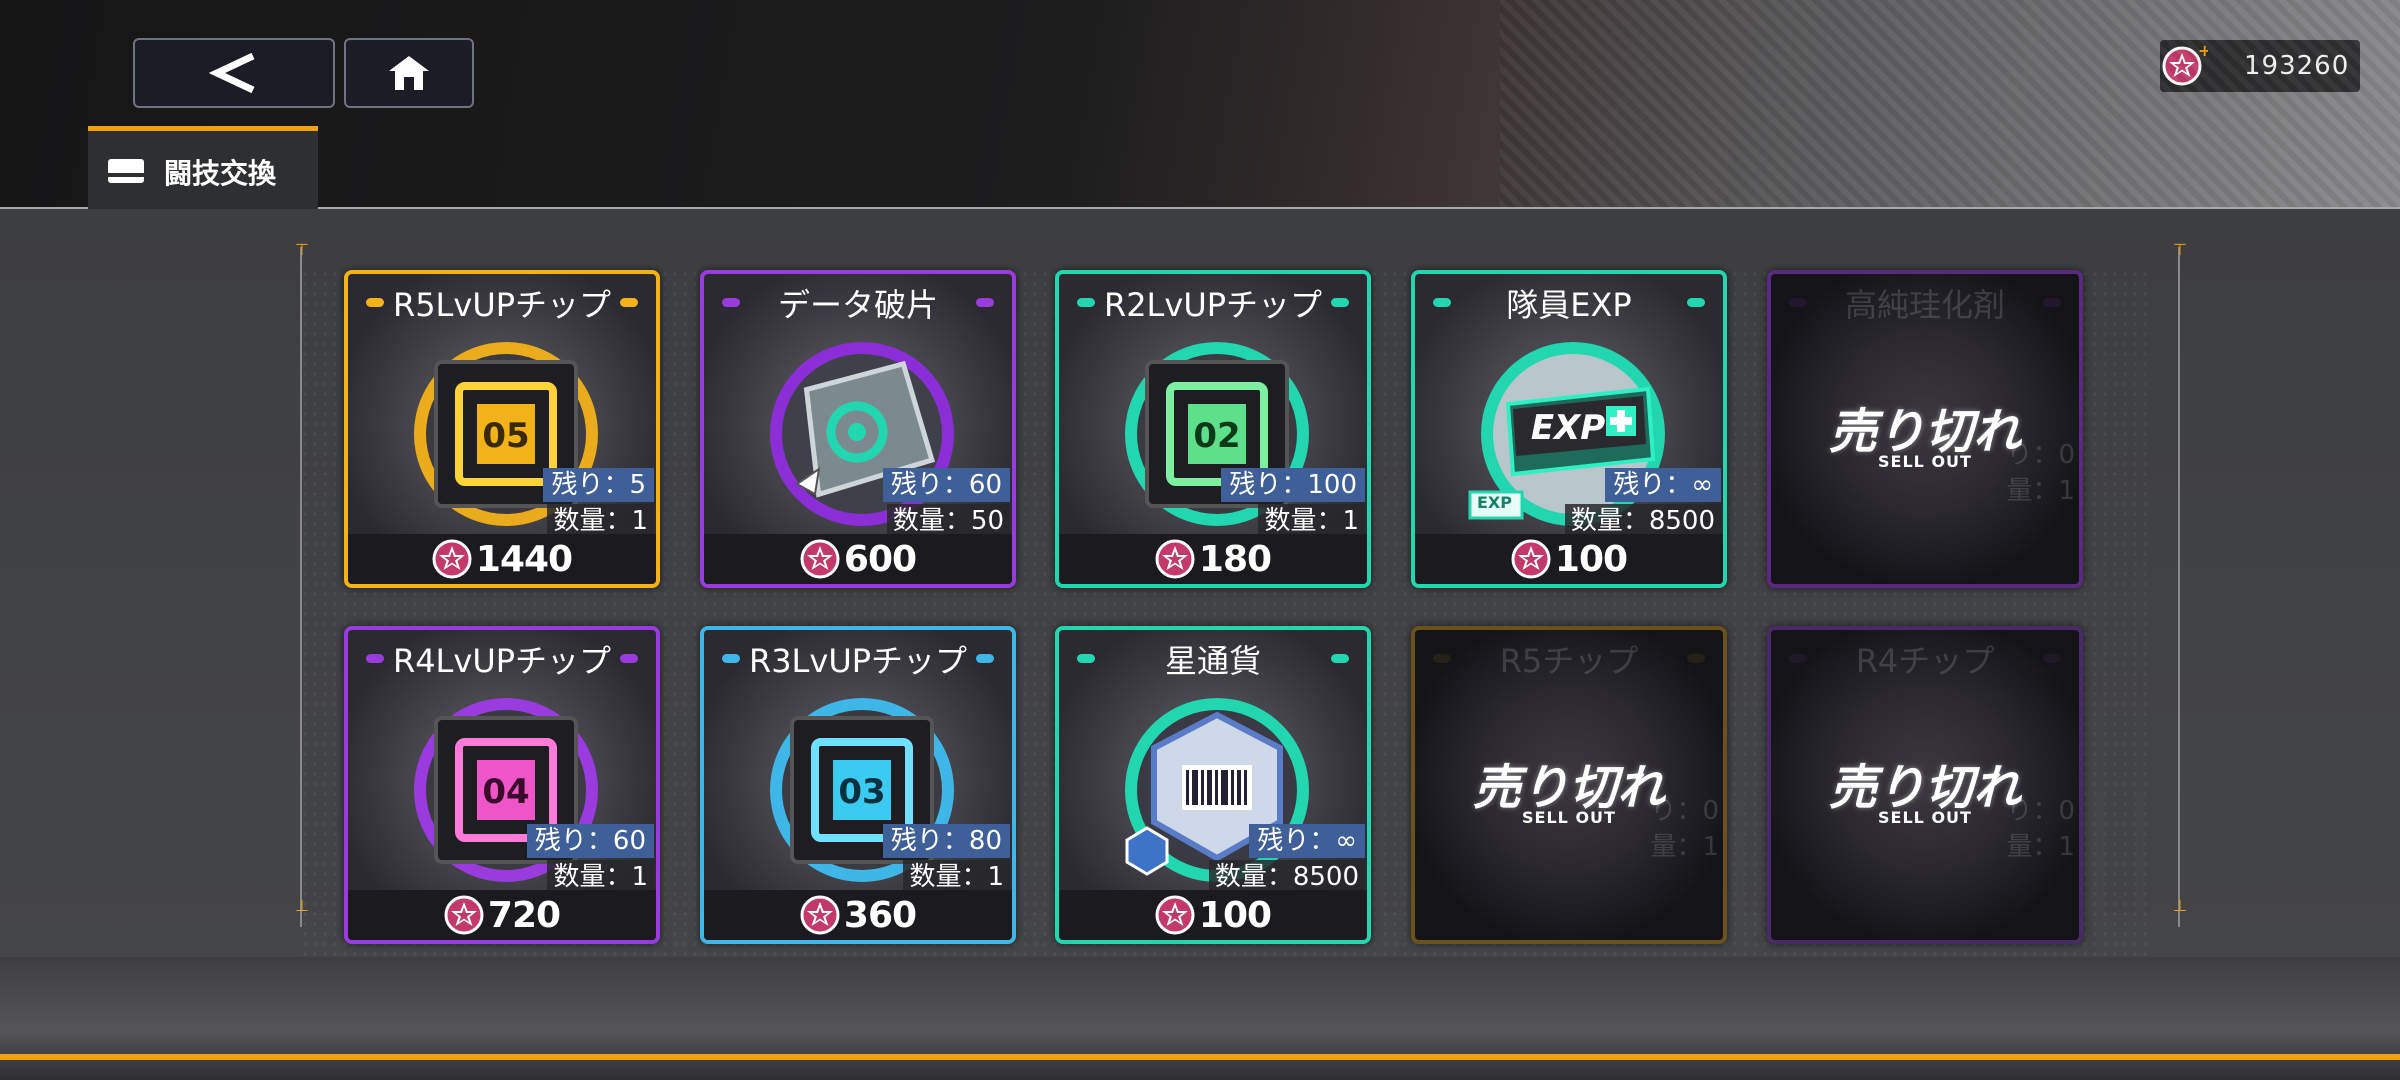  I want to click on price-bar: 720, so click(502, 915).